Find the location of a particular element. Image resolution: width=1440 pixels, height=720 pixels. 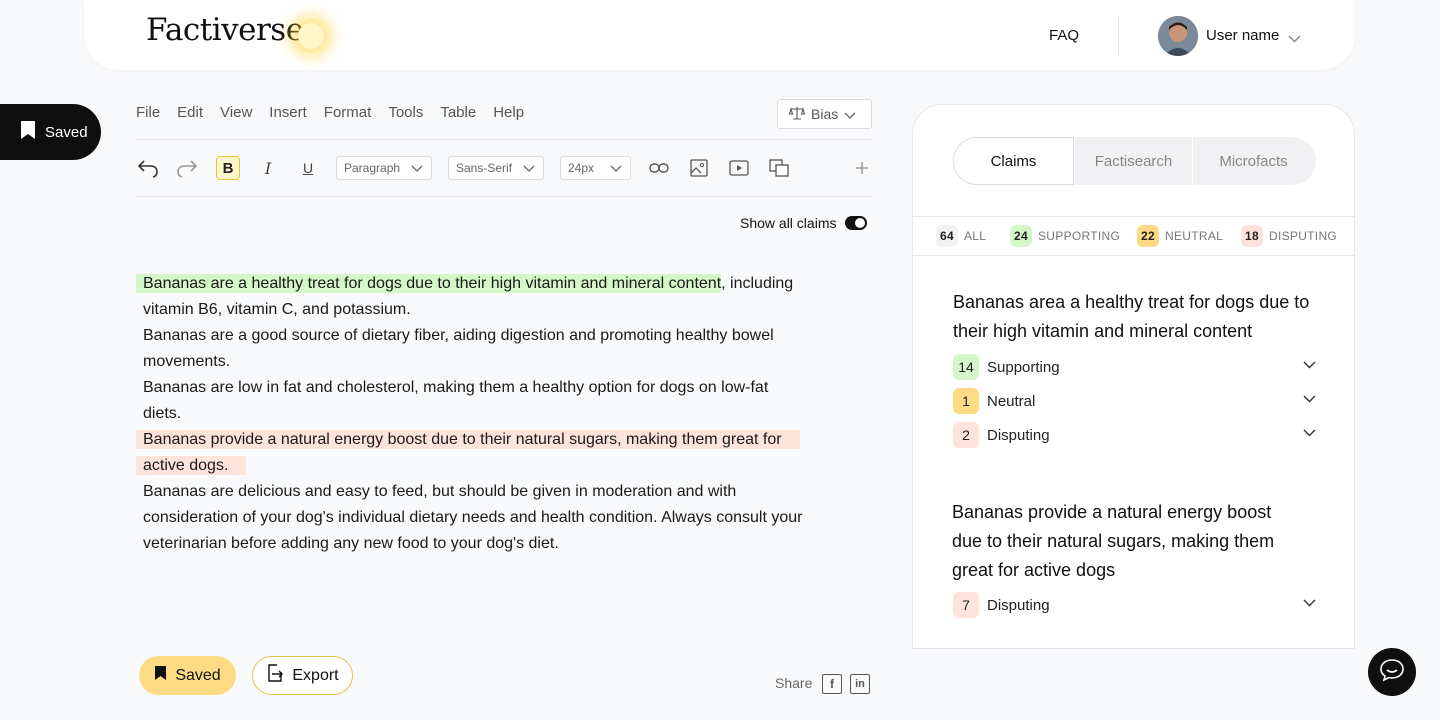

top-header: Factiverse FAQ User name is located at coordinates (719, 35).